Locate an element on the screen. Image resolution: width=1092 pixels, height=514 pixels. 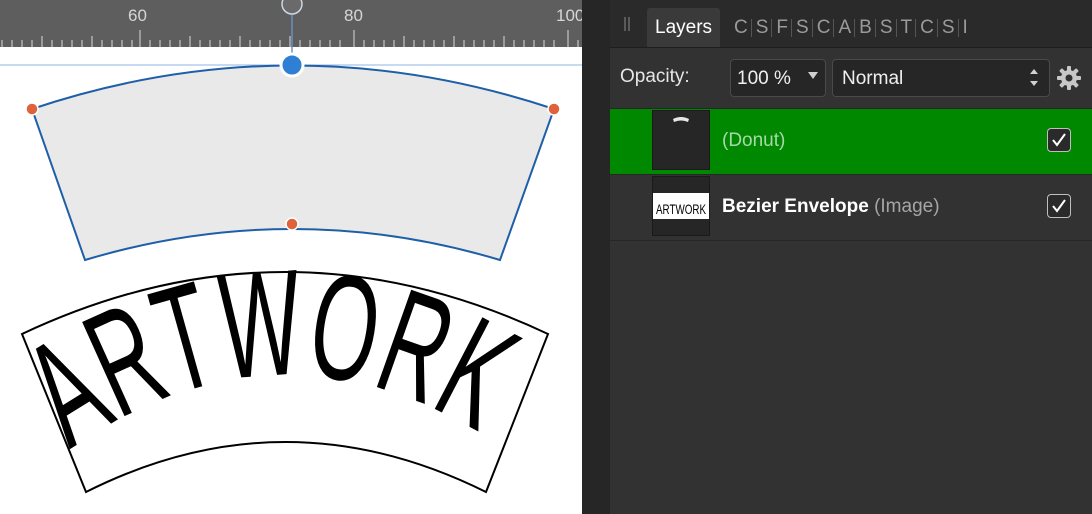
grip-icon is located at coordinates (627, 24).